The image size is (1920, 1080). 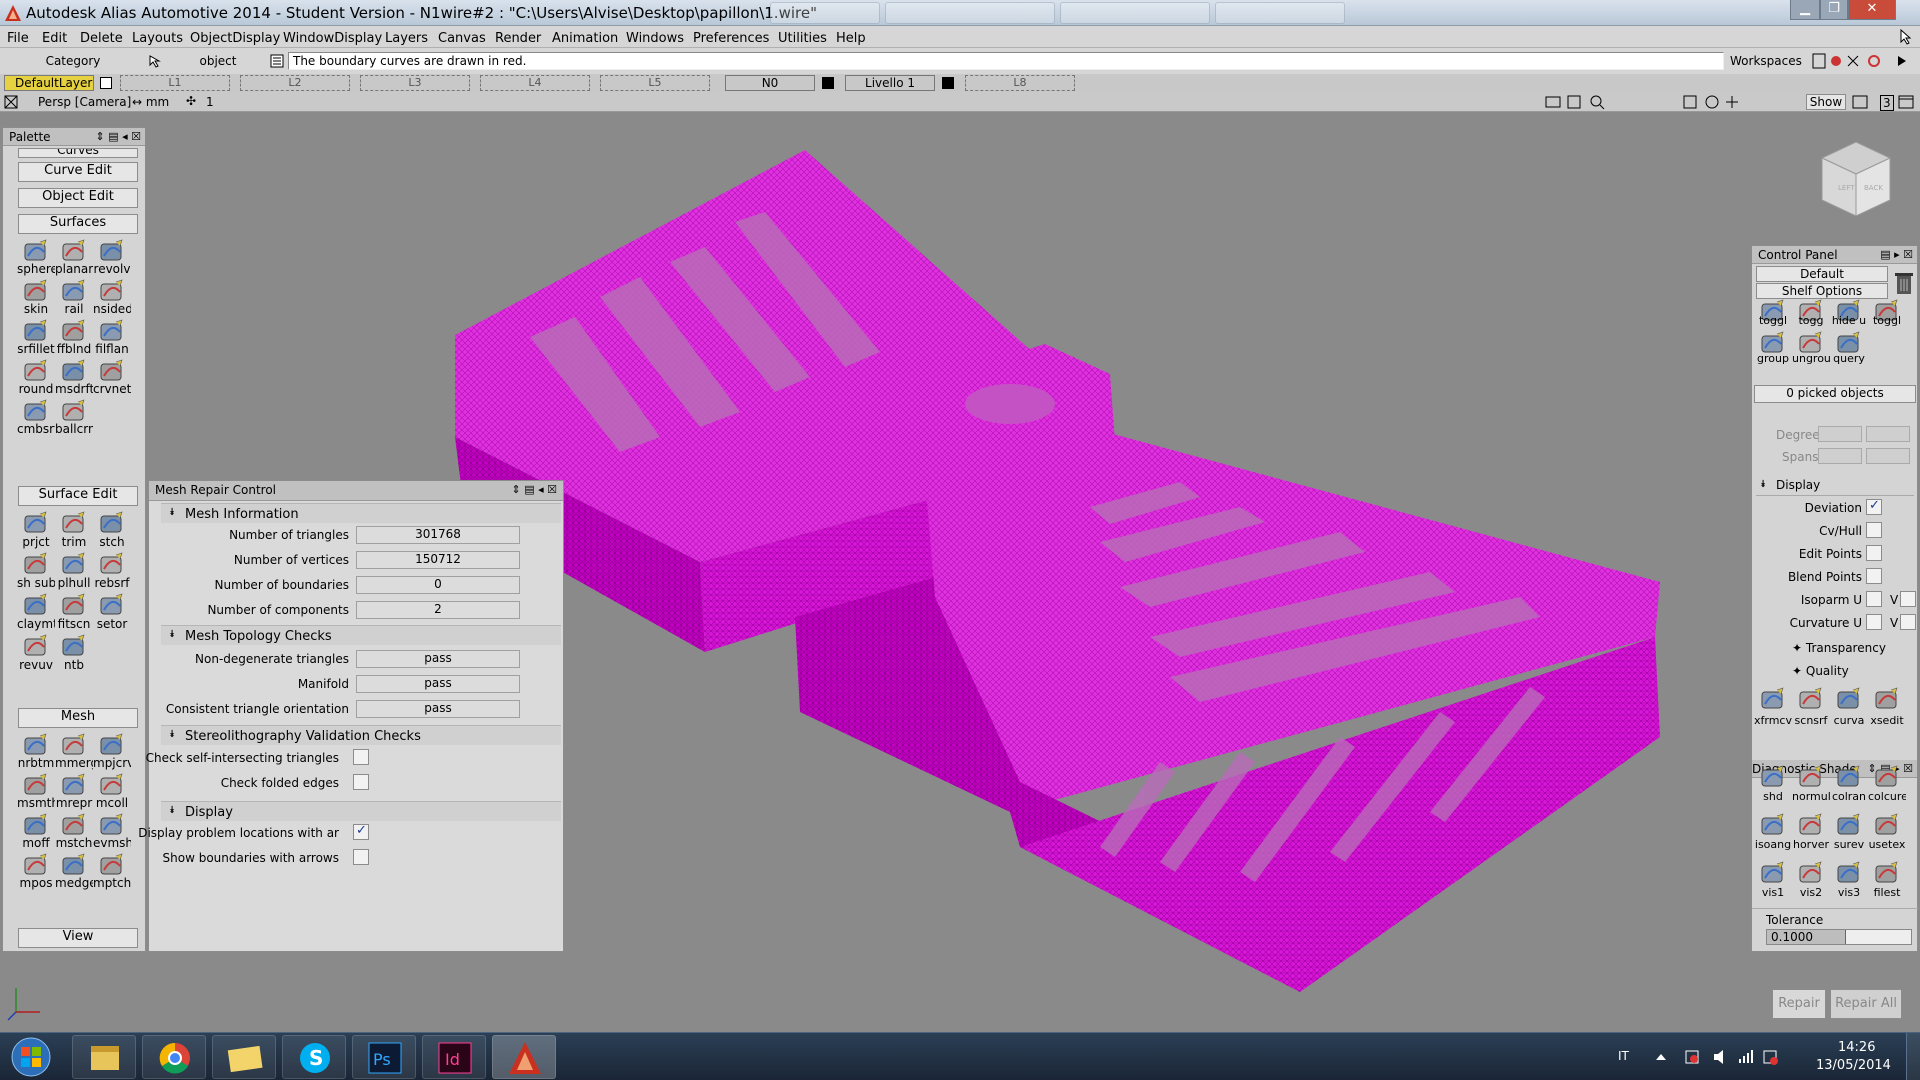 What do you see at coordinates (655, 83) in the screenshot?
I see `layer-slot: L5` at bounding box center [655, 83].